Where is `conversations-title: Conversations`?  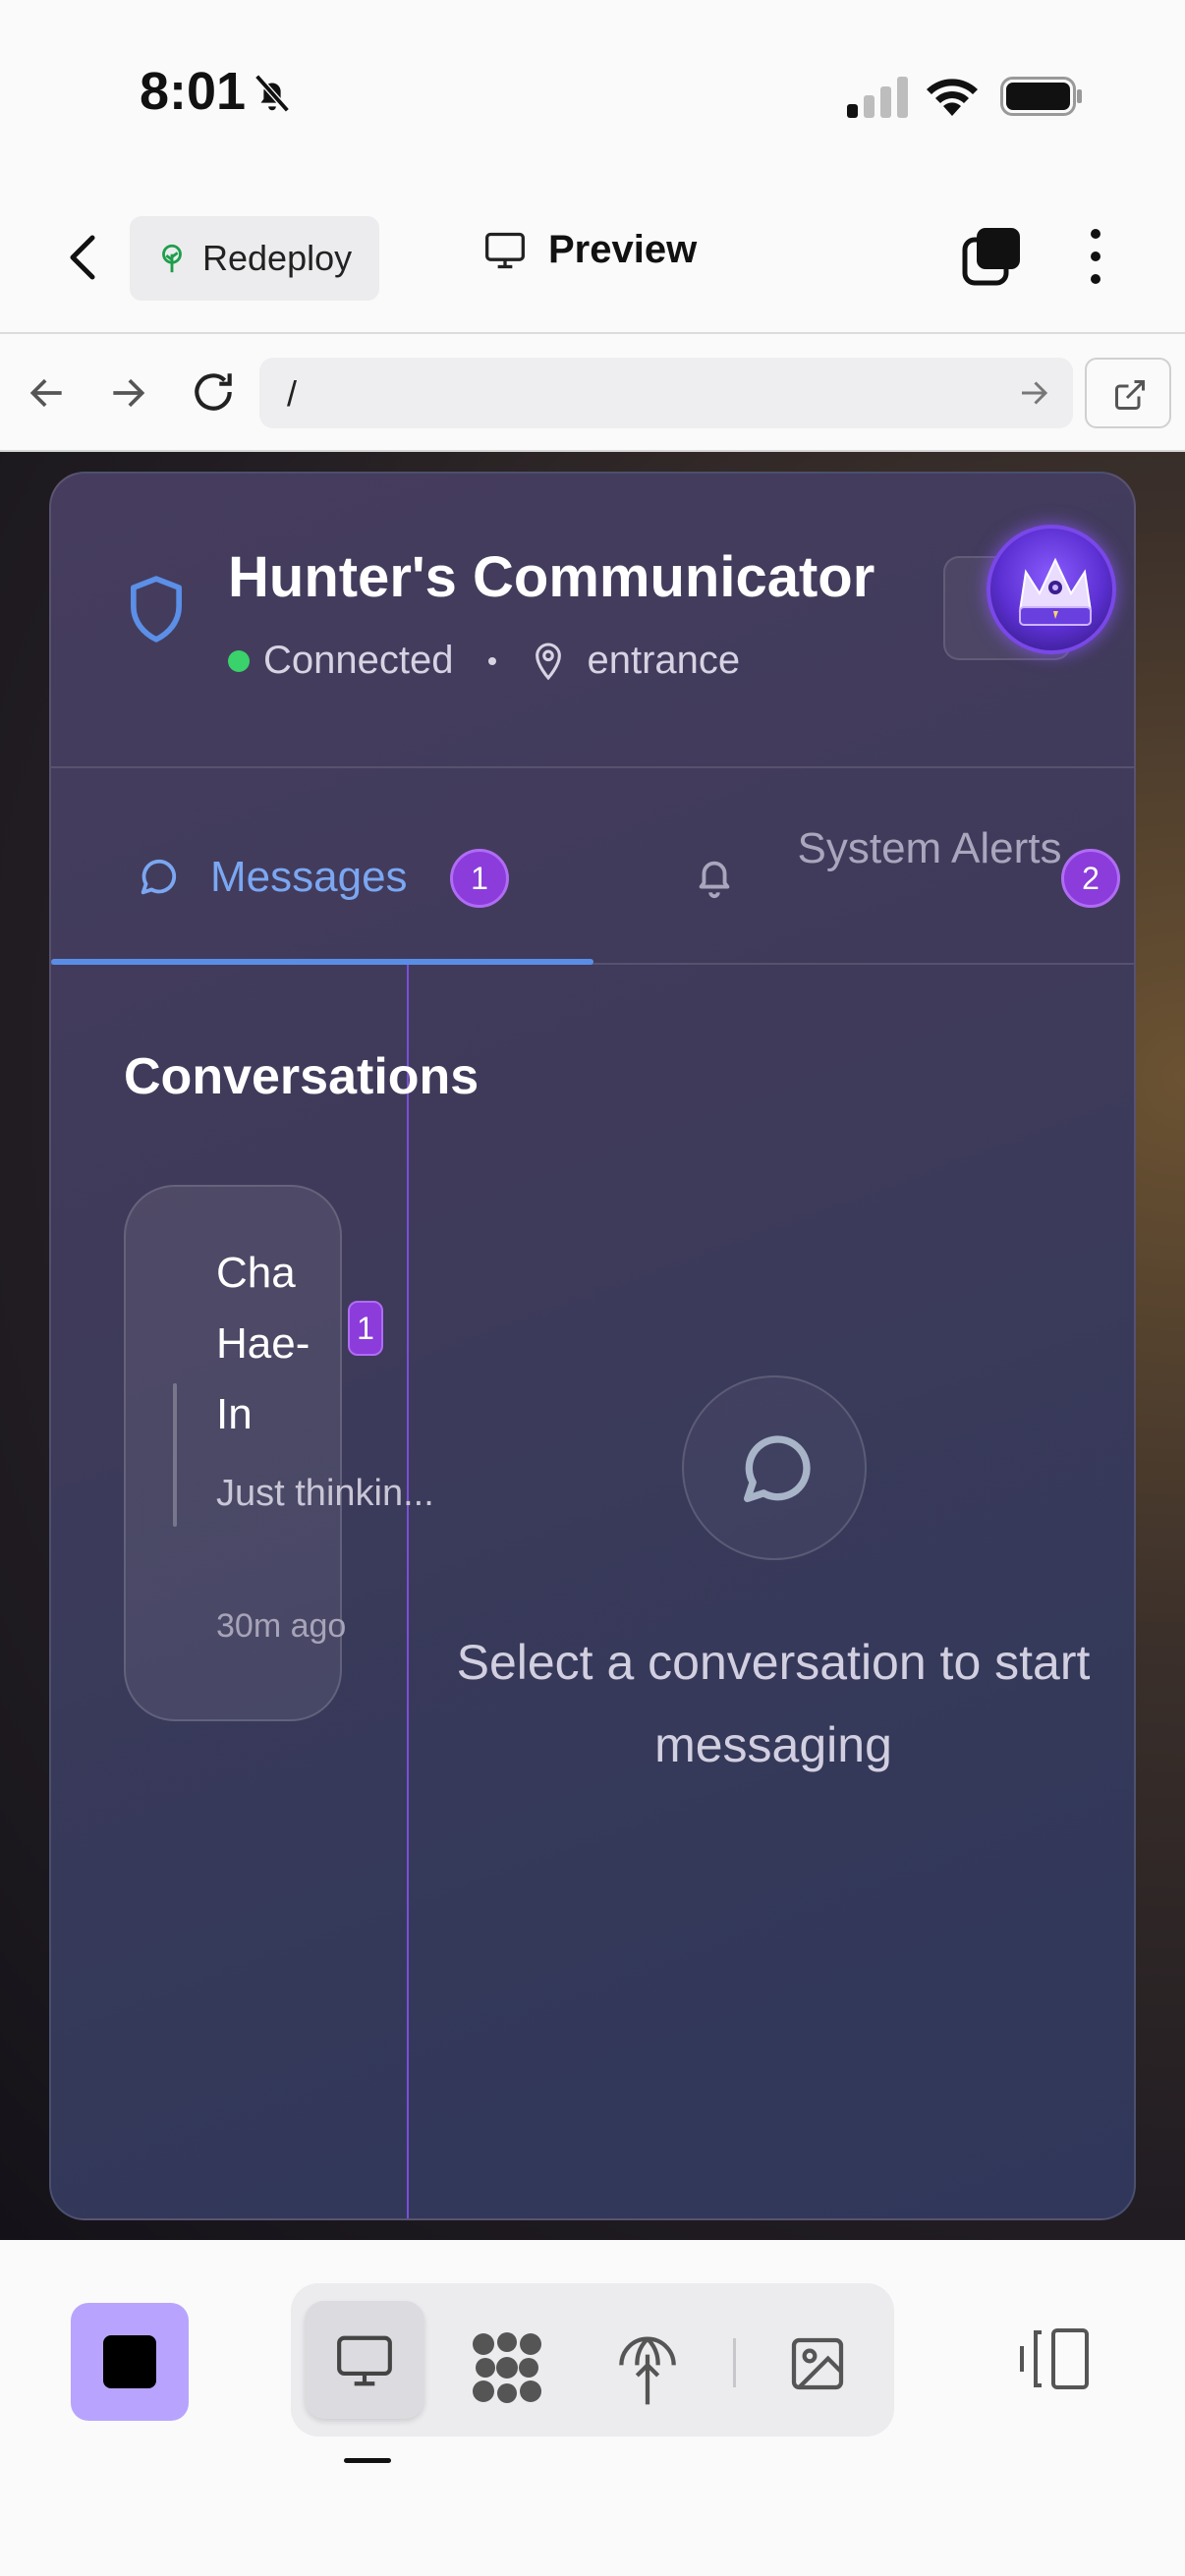
conversations-title: Conversations is located at coordinates (302, 1076).